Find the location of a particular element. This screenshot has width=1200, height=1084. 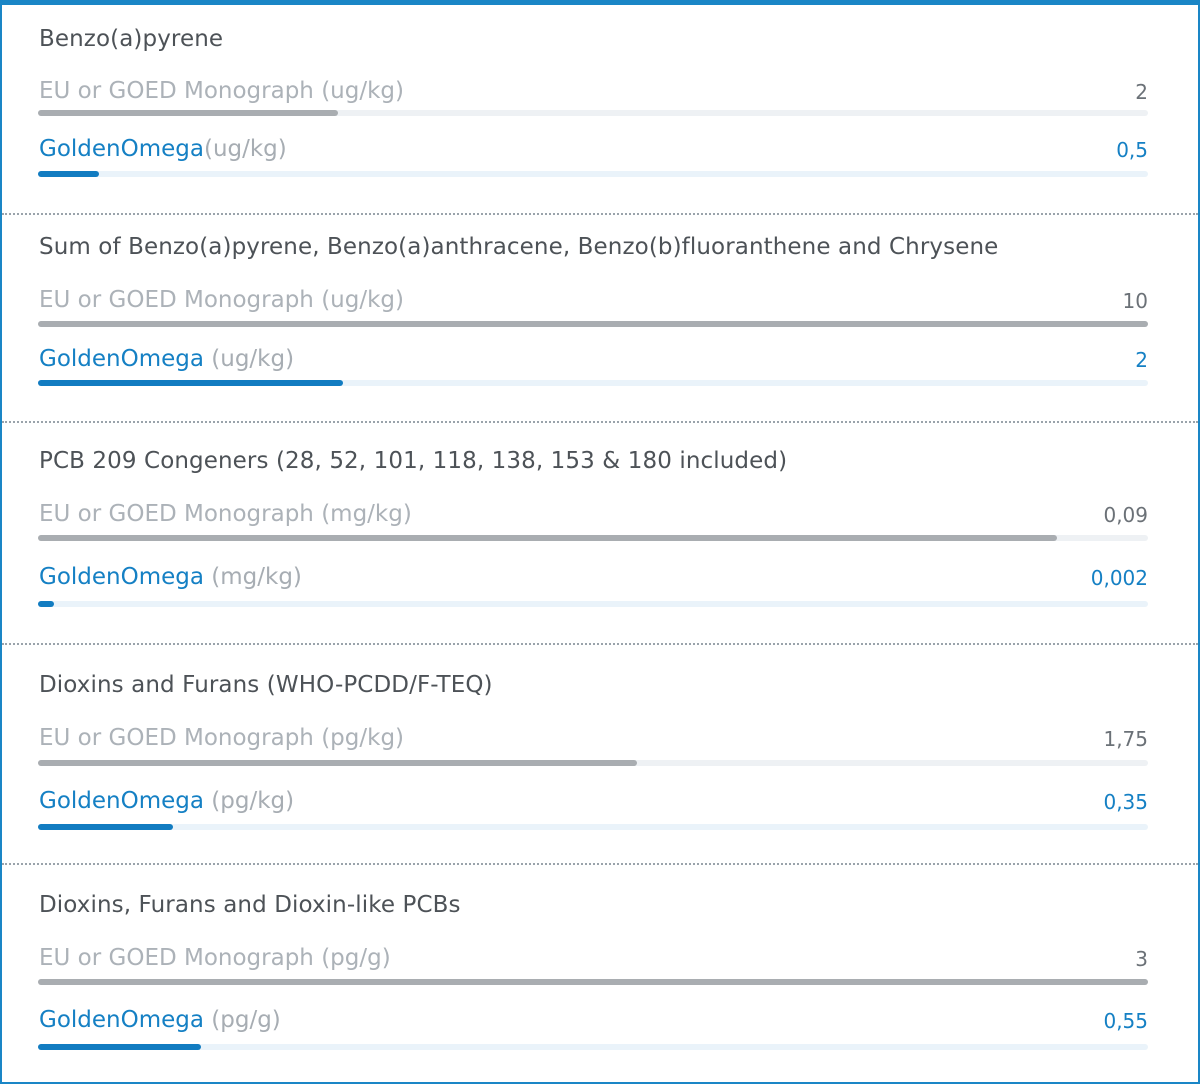

eu-value: 2 is located at coordinates (1141, 92).